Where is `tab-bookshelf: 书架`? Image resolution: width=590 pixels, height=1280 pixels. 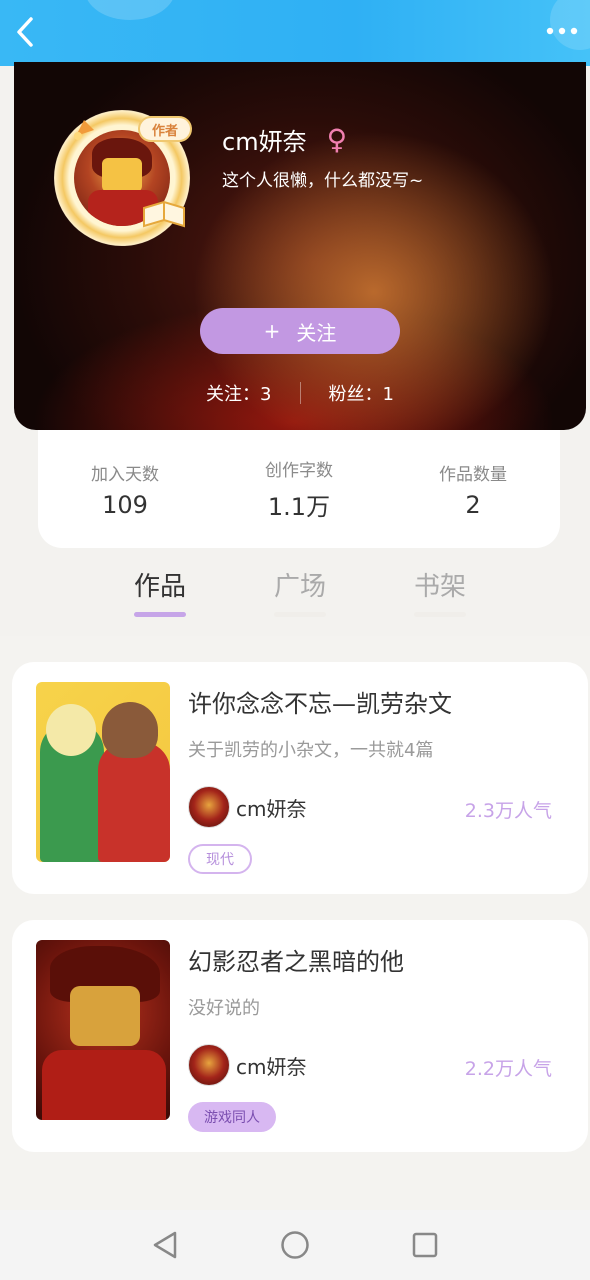
tab-bookshelf: 书架 is located at coordinates (440, 596).